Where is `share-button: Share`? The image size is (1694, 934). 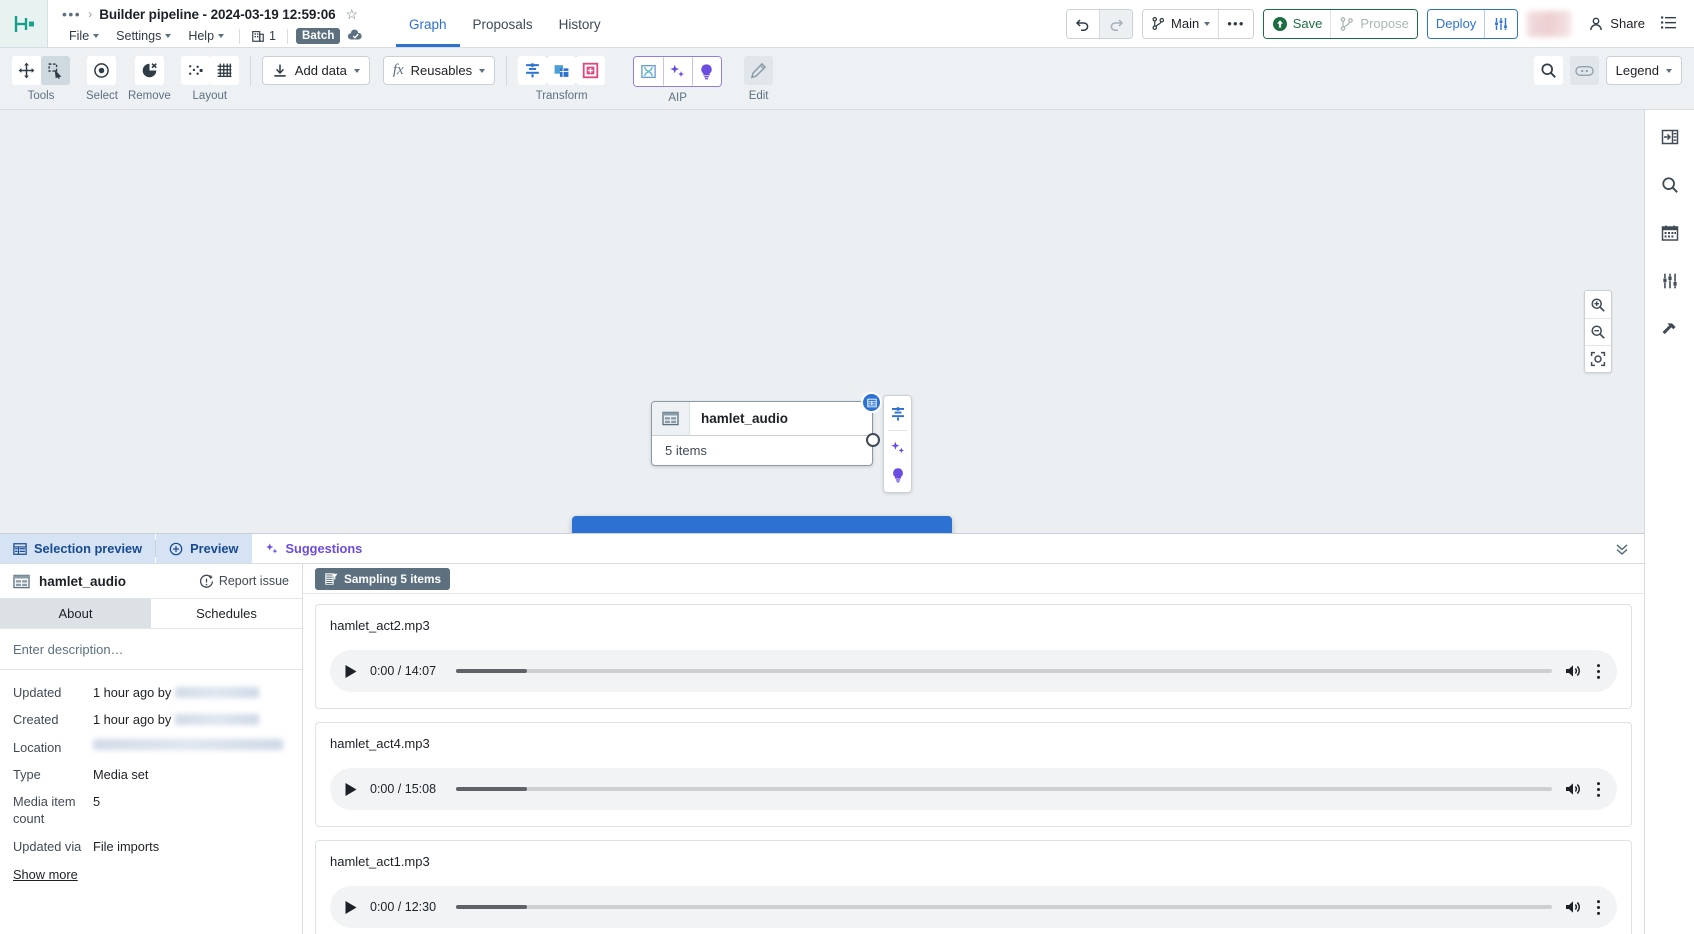
share-button: Share is located at coordinates (1616, 24).